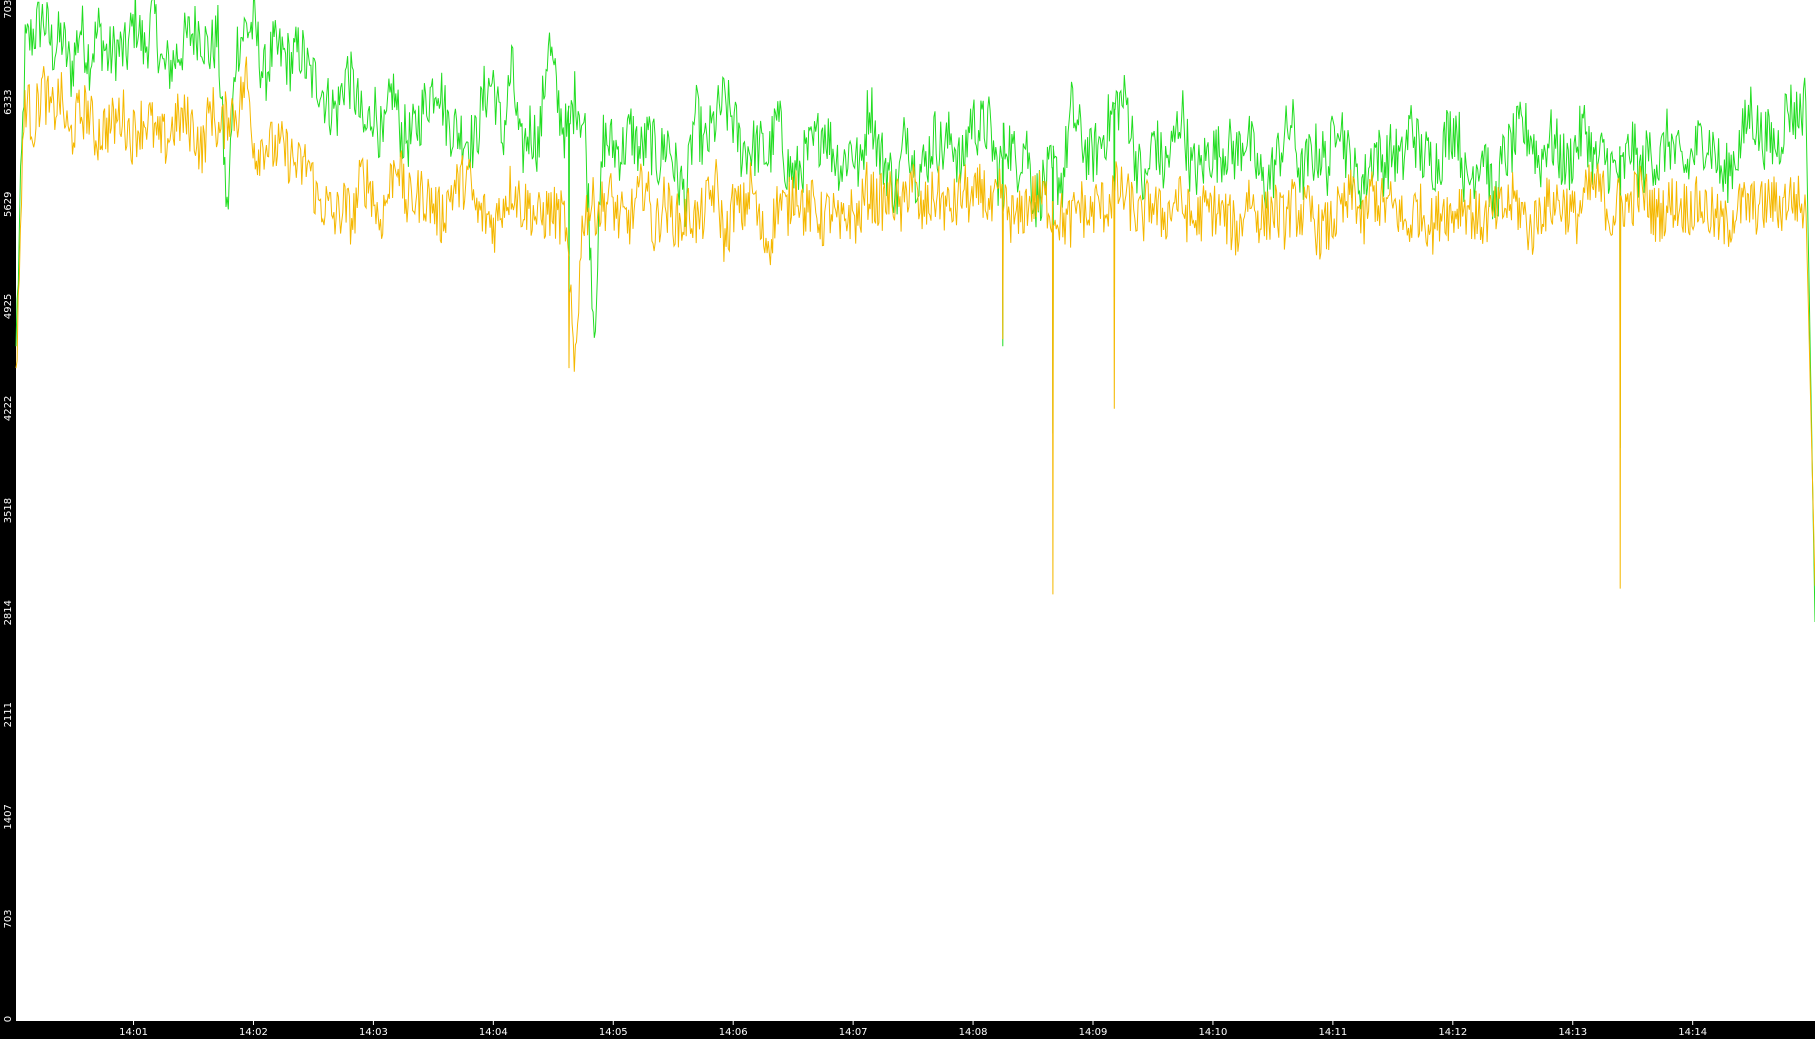 This screenshot has width=1815, height=1039. Describe the element at coordinates (8, 714) in the screenshot. I see `y-tick-label: 2111` at that location.